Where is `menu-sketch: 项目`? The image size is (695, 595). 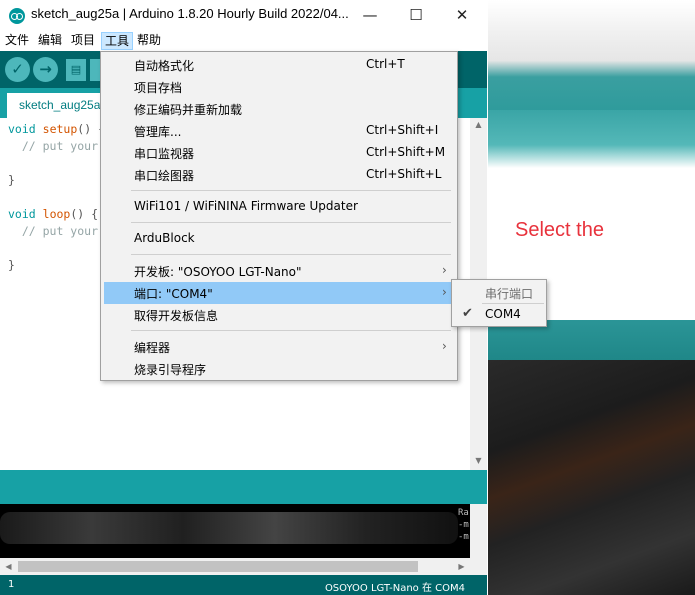 menu-sketch: 项目 is located at coordinates (83, 41).